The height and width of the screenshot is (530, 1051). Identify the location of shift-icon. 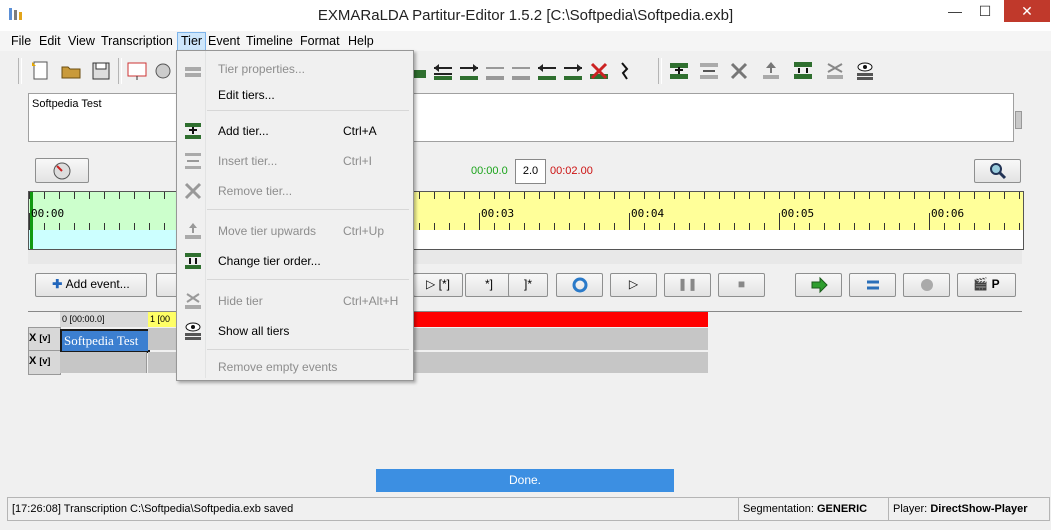
(495, 71).